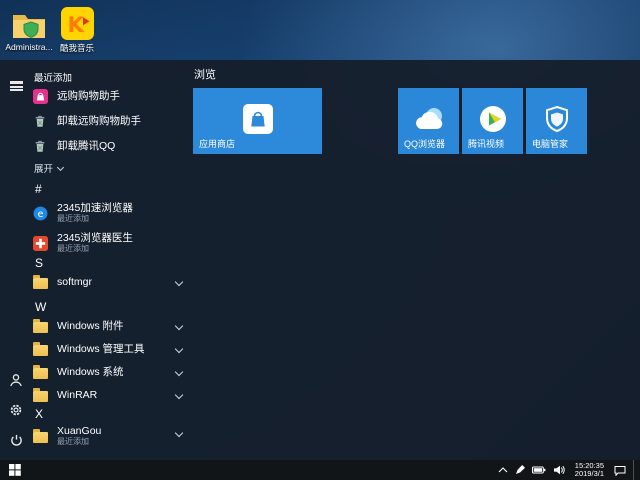 This screenshot has width=640, height=480. I want to click on letter-header-w: W, so click(40, 307).